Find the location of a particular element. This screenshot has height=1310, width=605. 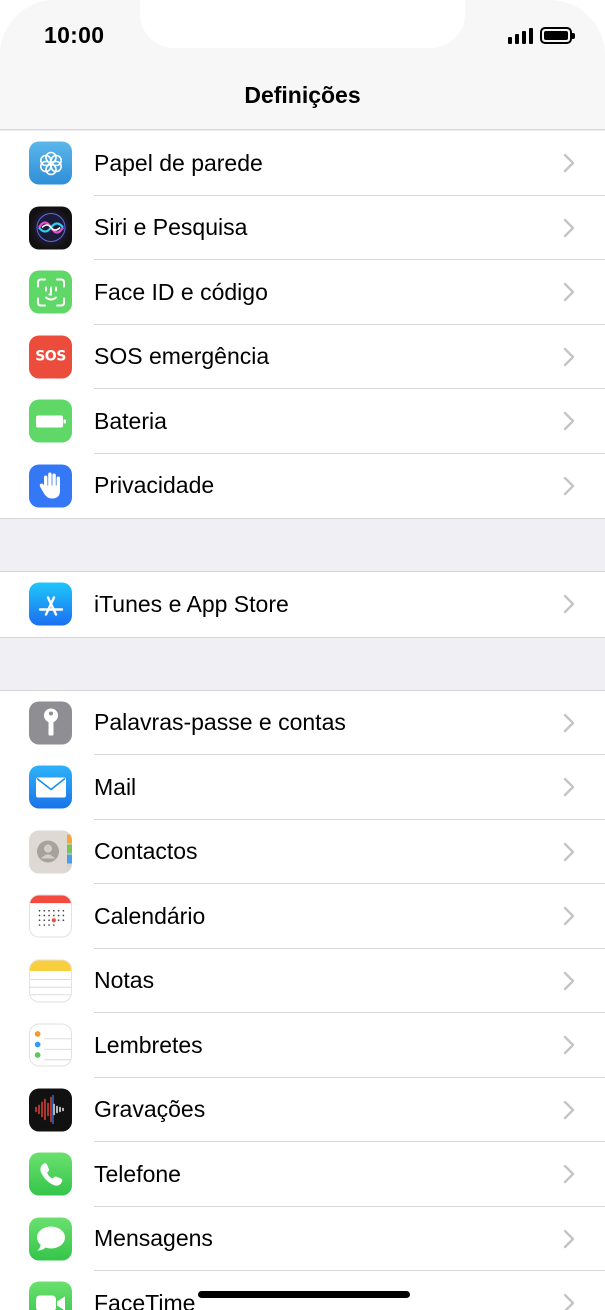

messages-icon is located at coordinates (50, 1239).